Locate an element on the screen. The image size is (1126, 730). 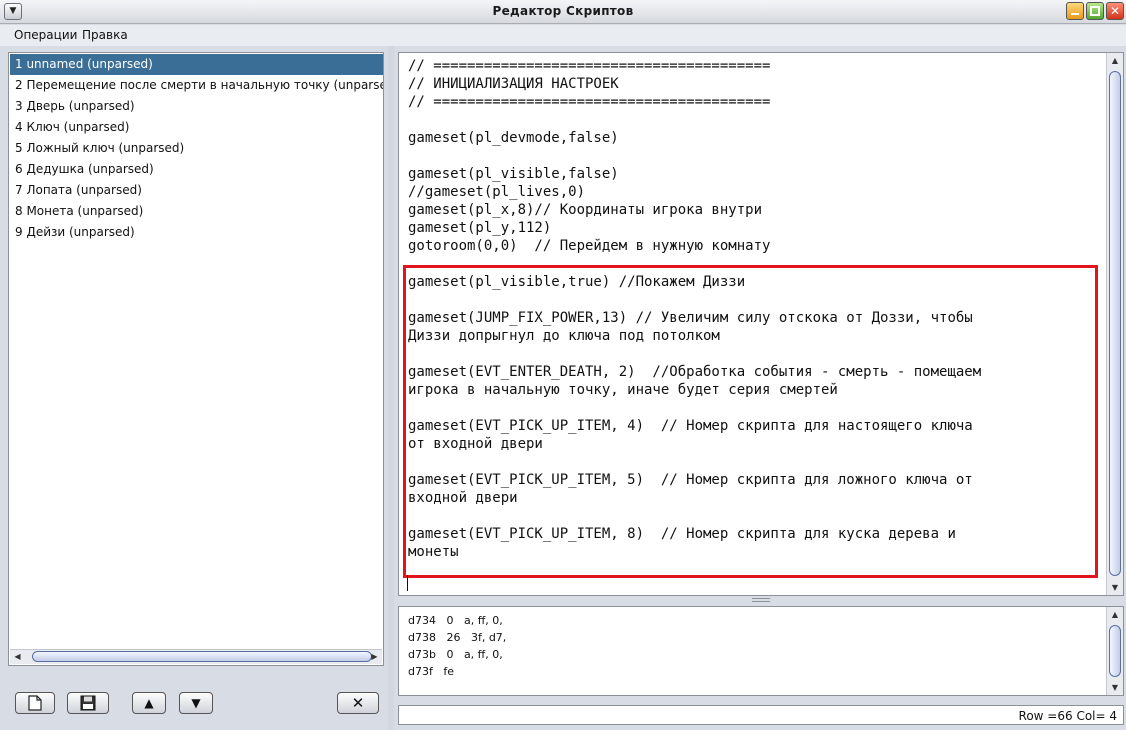
bytecode-line: d73f fe is located at coordinates (431, 671).